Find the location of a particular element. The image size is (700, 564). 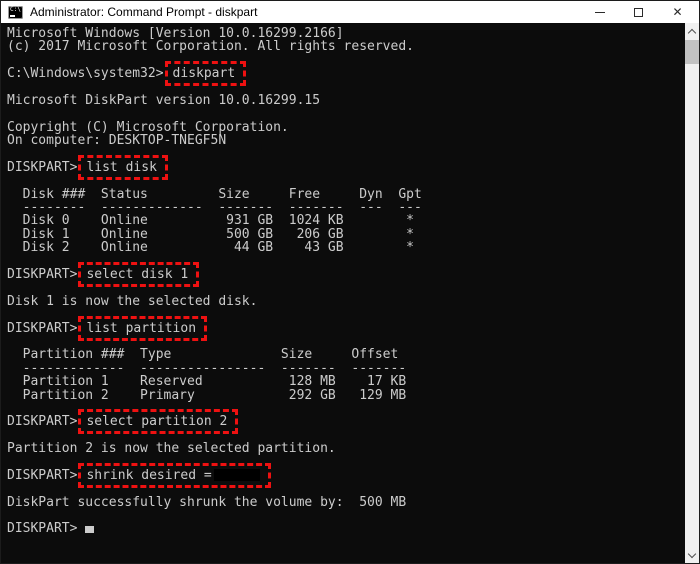

window-title: Administrator: Command Prompt - diskpart is located at coordinates (144, 12).